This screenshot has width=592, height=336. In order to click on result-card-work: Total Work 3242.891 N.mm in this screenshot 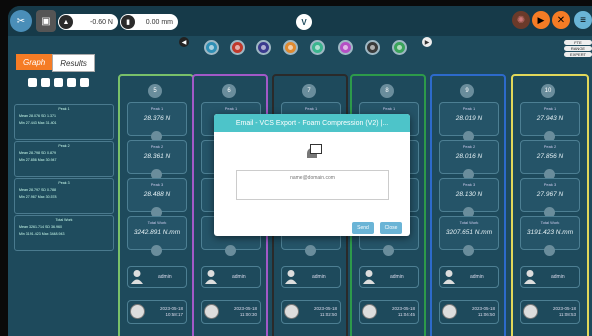, I will do `click(157, 236)`.